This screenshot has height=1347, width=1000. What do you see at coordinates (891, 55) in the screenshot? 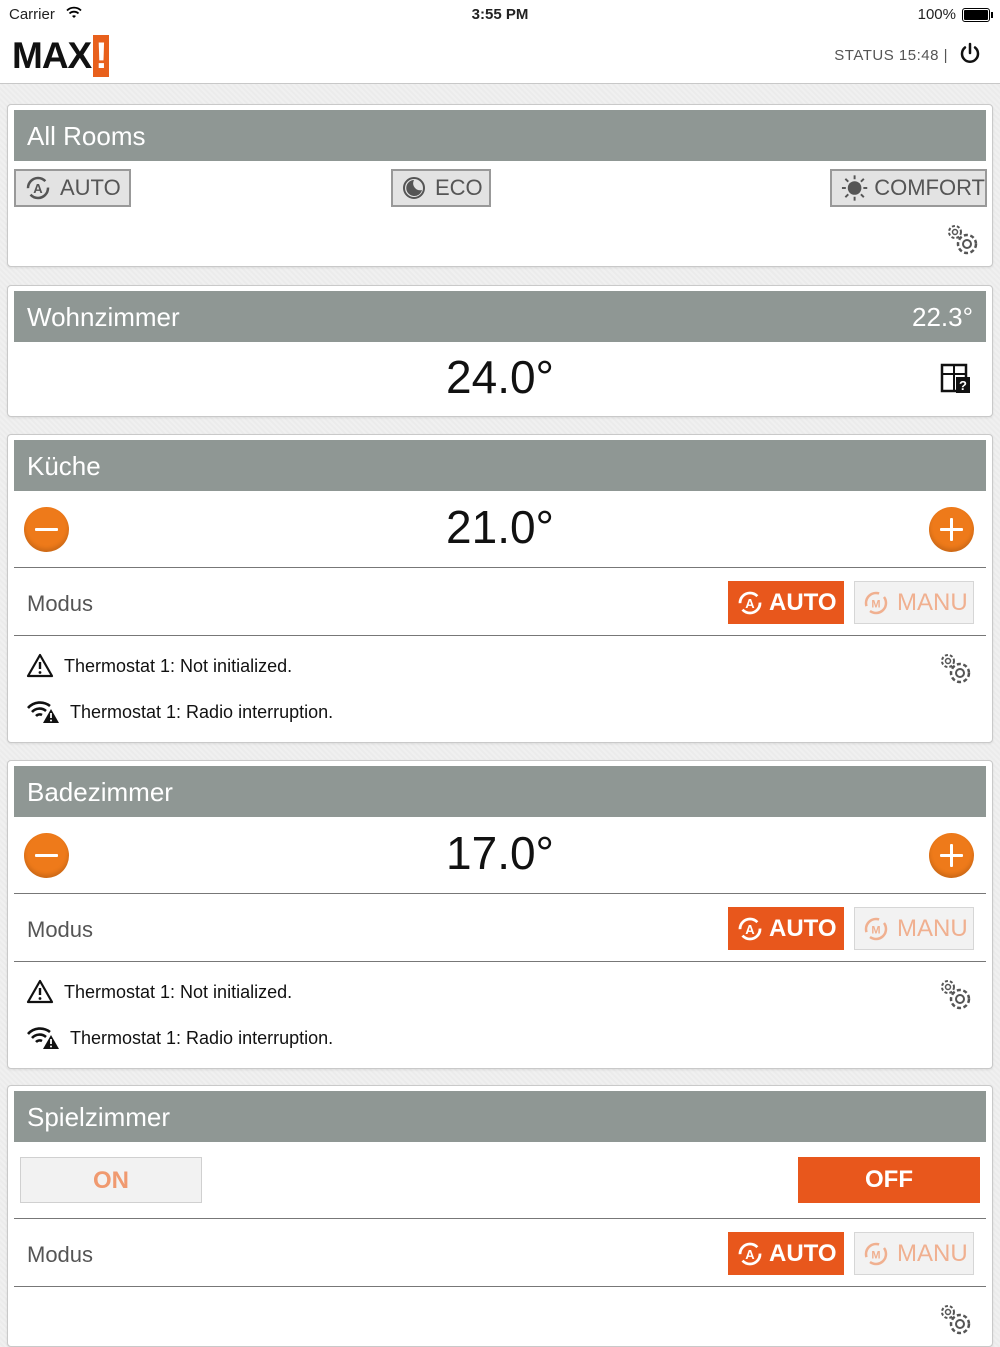
I see `status-label: STATUS 15:48 |` at bounding box center [891, 55].